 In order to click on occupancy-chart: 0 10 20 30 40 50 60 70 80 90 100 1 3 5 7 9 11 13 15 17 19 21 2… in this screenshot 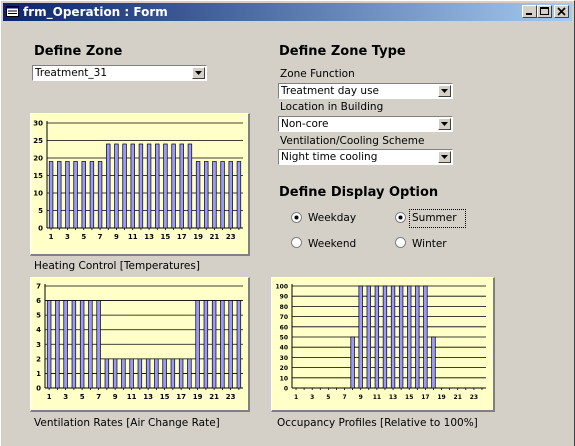, I will do `click(383, 344)`.